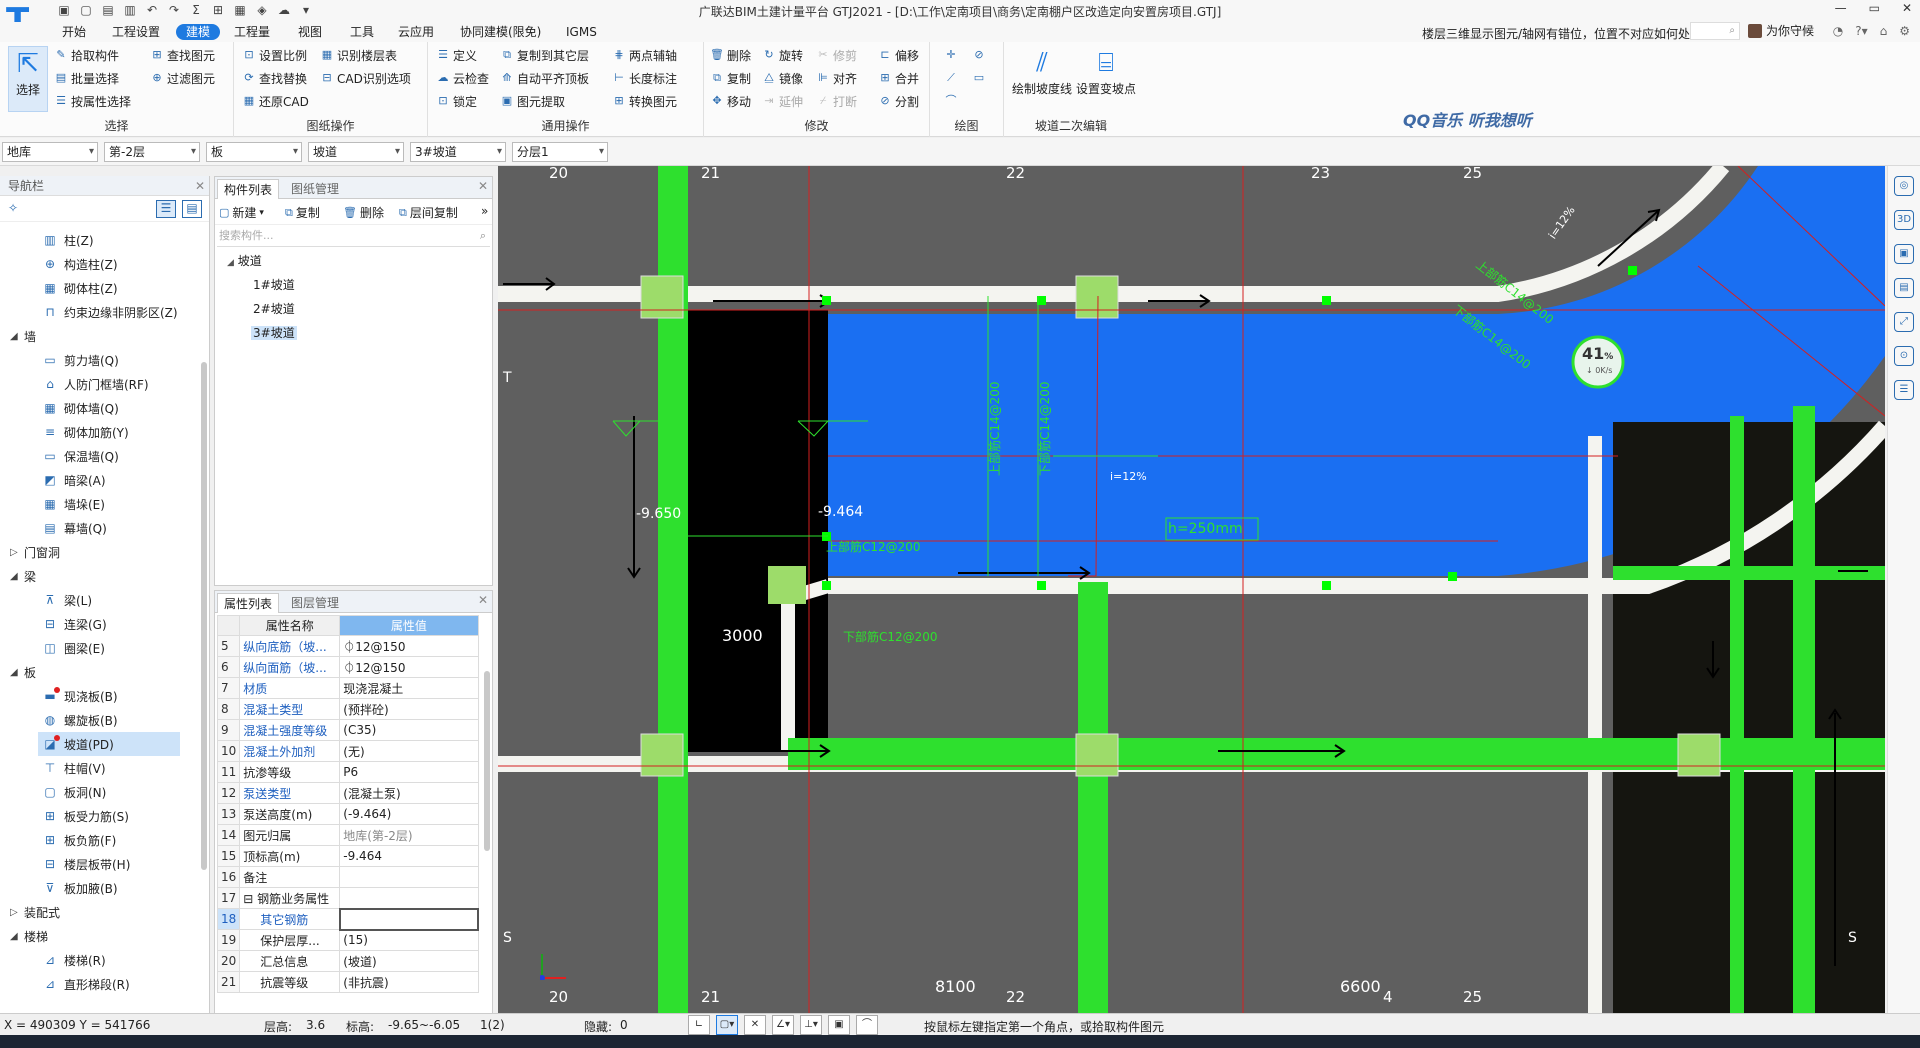 This screenshot has width=1920, height=1048. Describe the element at coordinates (97, 816) in the screenshot. I see `nav-item: ⊞ 板受力筋(S)` at that location.